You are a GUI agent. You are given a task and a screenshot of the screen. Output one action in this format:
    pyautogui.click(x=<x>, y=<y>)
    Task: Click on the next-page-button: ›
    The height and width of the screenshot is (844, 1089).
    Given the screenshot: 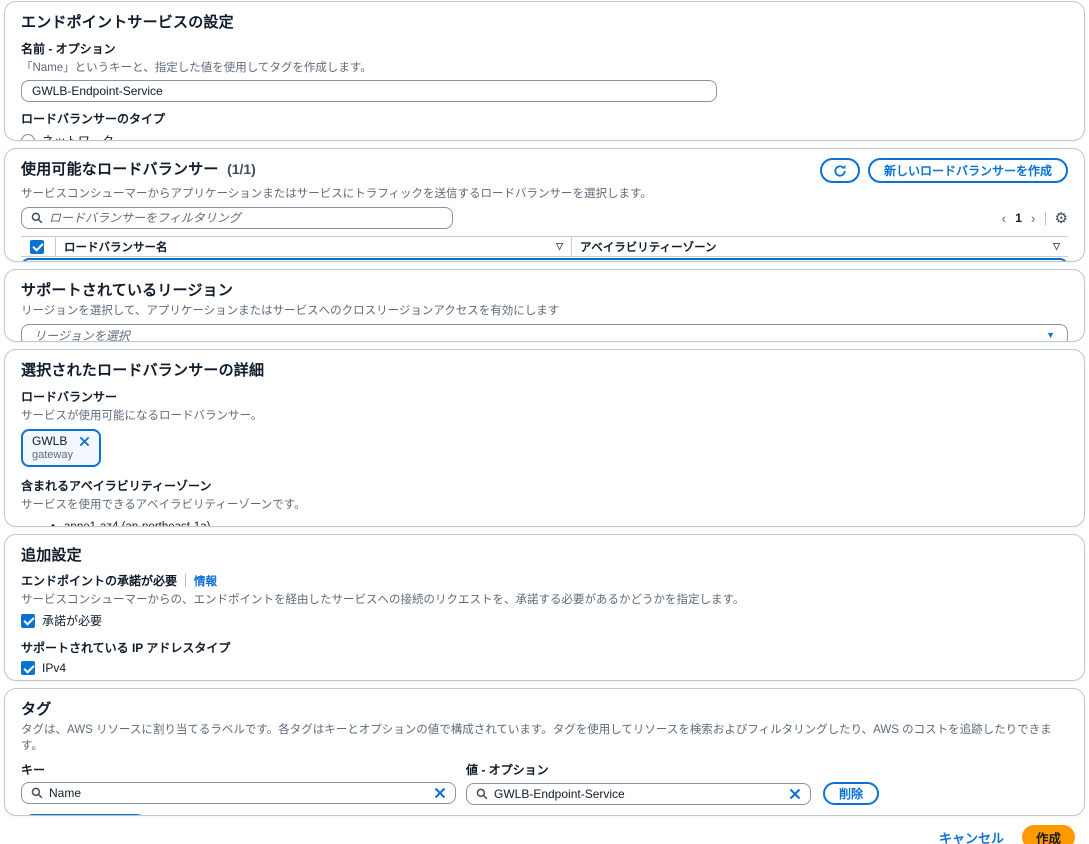 What is the action you would take?
    pyautogui.click(x=1033, y=218)
    